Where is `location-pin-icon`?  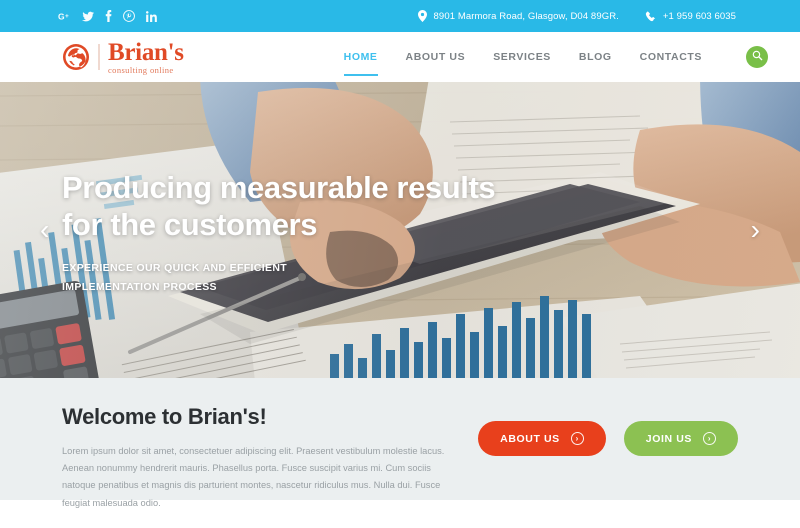 location-pin-icon is located at coordinates (422, 16).